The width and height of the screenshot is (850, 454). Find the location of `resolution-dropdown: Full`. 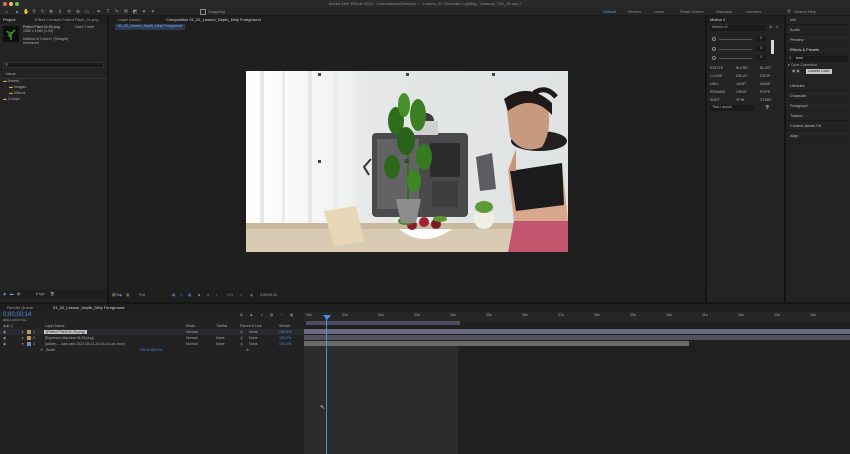

resolution-dropdown: Full is located at coordinates (142, 295).